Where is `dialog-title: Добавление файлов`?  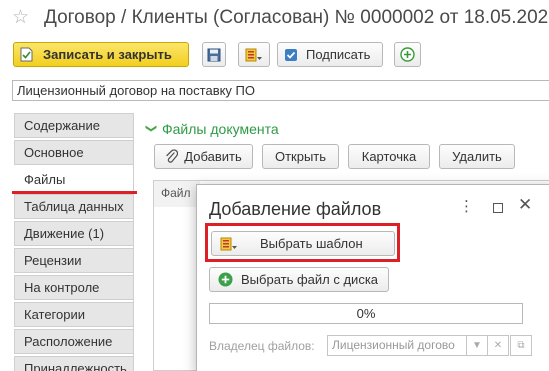
dialog-title: Добавление файлов is located at coordinates (295, 209).